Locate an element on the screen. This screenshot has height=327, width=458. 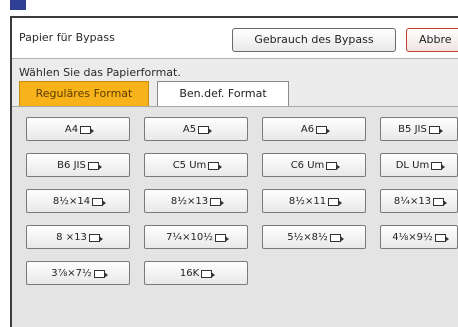
paper-size-b6-jis-button: B6 JIS is located at coordinates (78, 165).